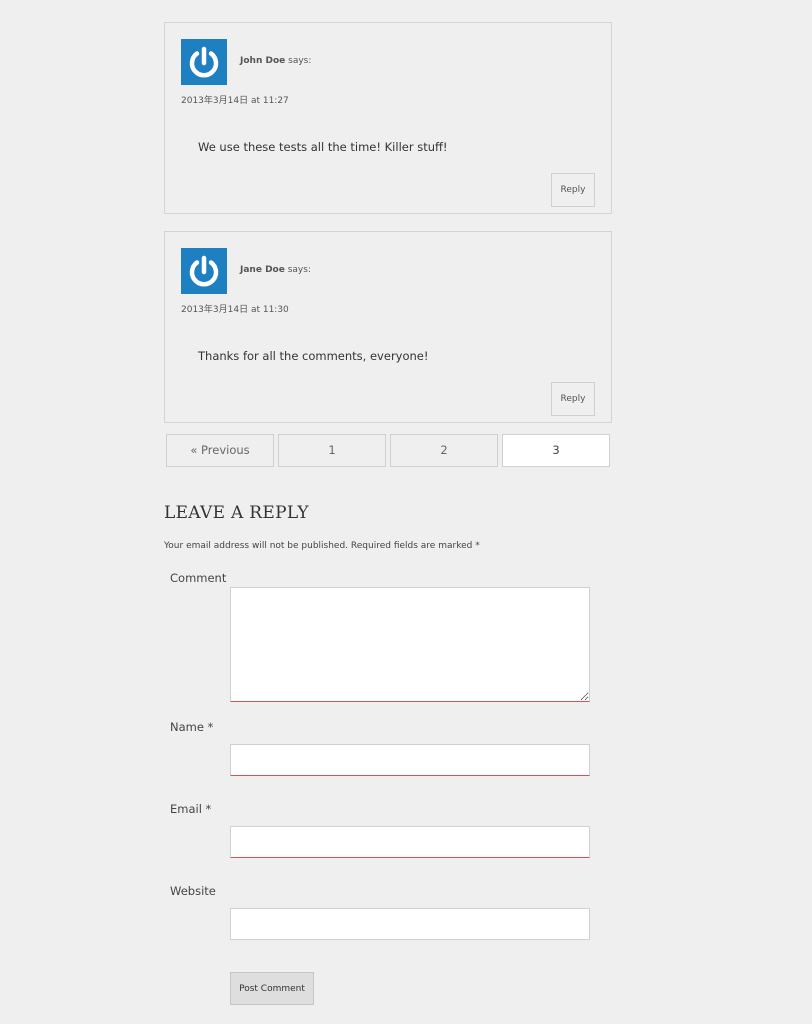  What do you see at coordinates (235, 308) in the screenshot?
I see `comment-date: 2013年3月14日 at 11:30` at bounding box center [235, 308].